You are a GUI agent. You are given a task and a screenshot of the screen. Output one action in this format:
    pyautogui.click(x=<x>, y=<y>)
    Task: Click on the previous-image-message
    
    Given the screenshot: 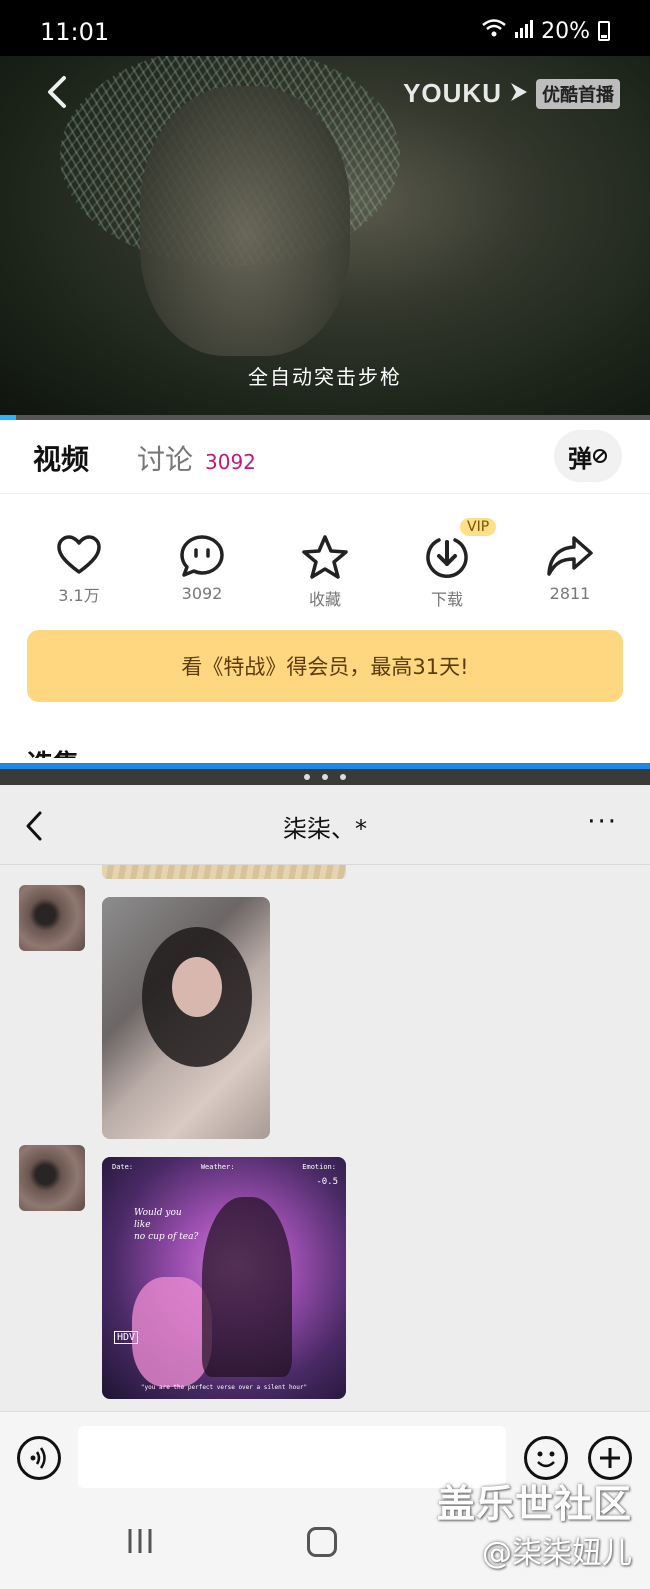 What is the action you would take?
    pyautogui.click(x=224, y=872)
    